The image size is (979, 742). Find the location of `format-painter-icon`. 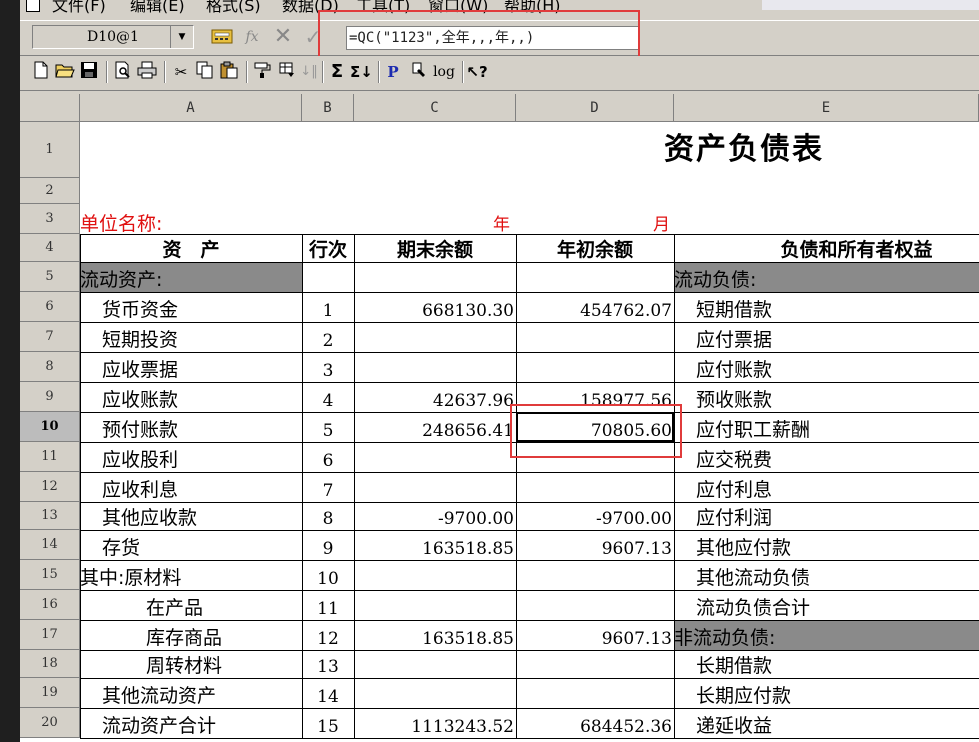

format-painter-icon is located at coordinates (263, 72).